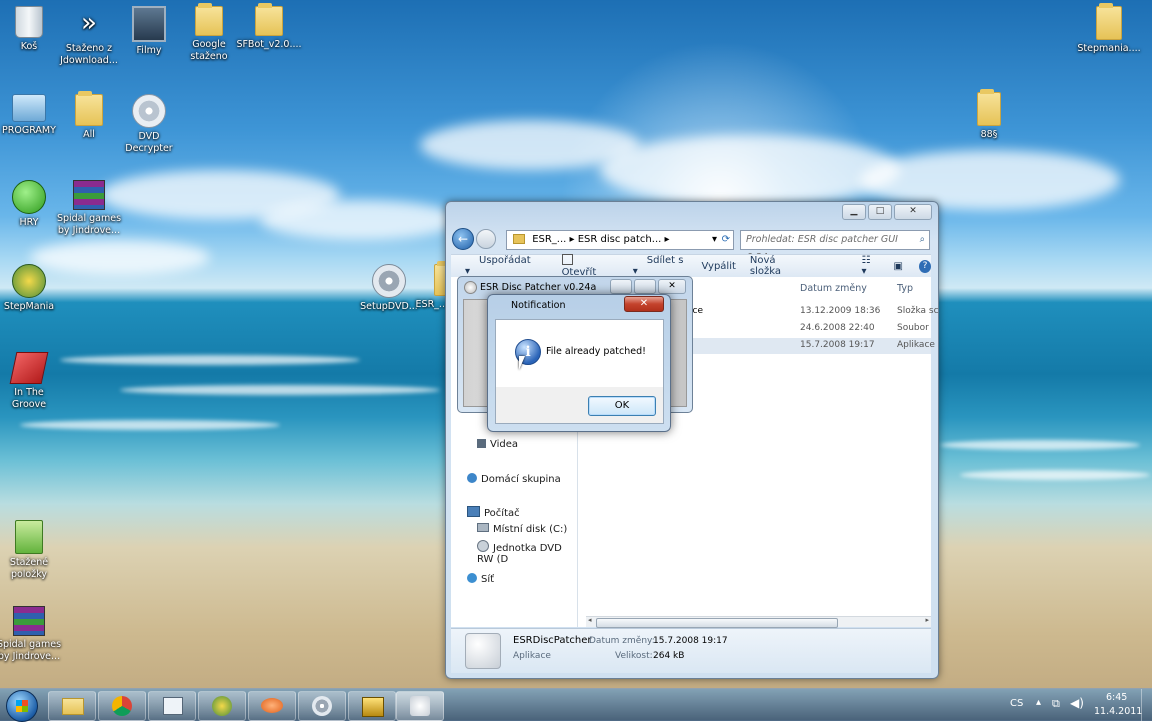 The width and height of the screenshot is (1152, 722). What do you see at coordinates (486, 239) in the screenshot?
I see `forward-button` at bounding box center [486, 239].